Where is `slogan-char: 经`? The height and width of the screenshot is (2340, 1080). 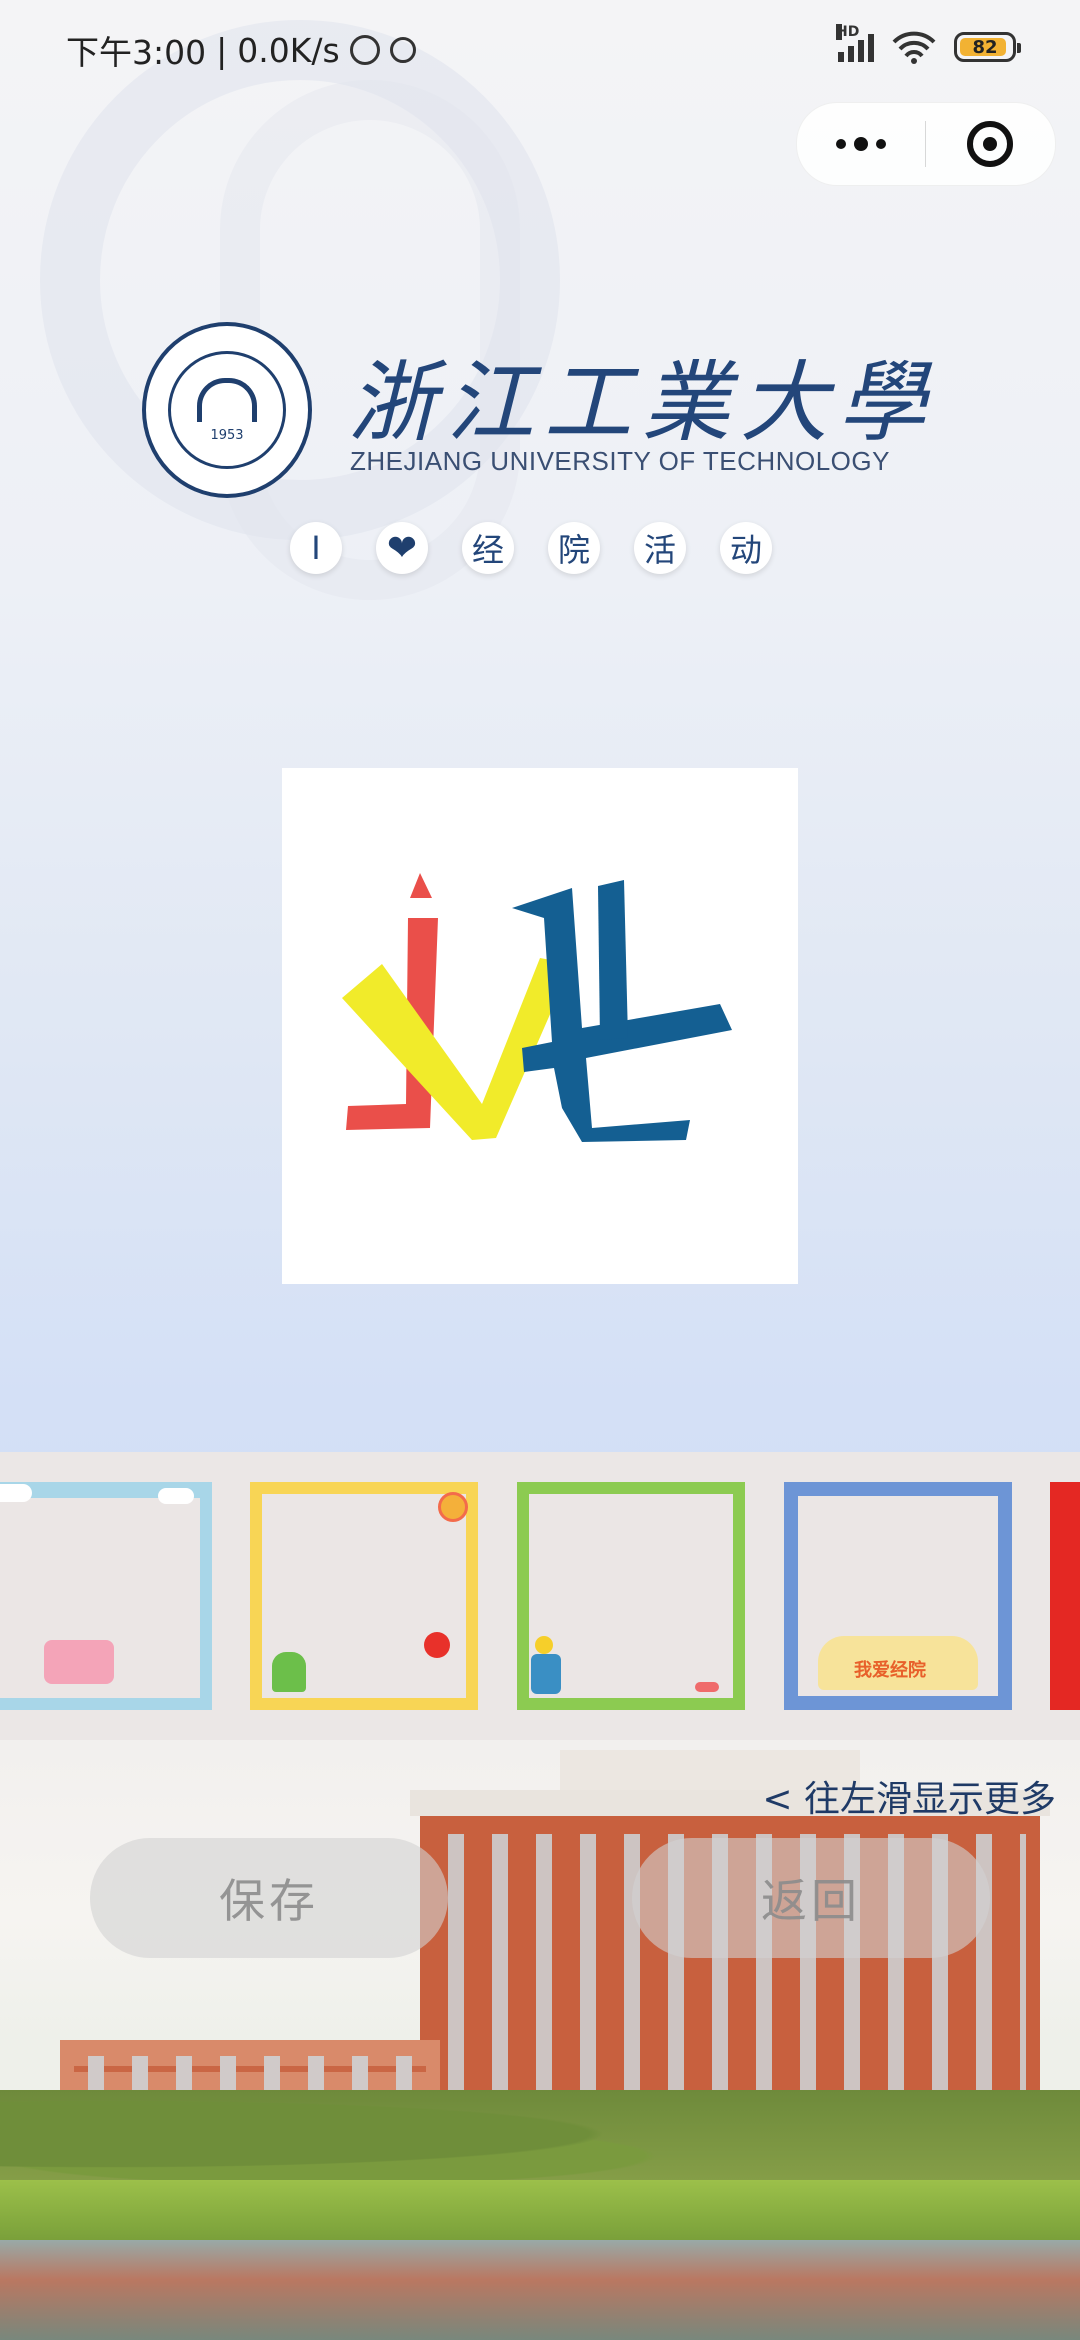 slogan-char: 经 is located at coordinates (488, 548).